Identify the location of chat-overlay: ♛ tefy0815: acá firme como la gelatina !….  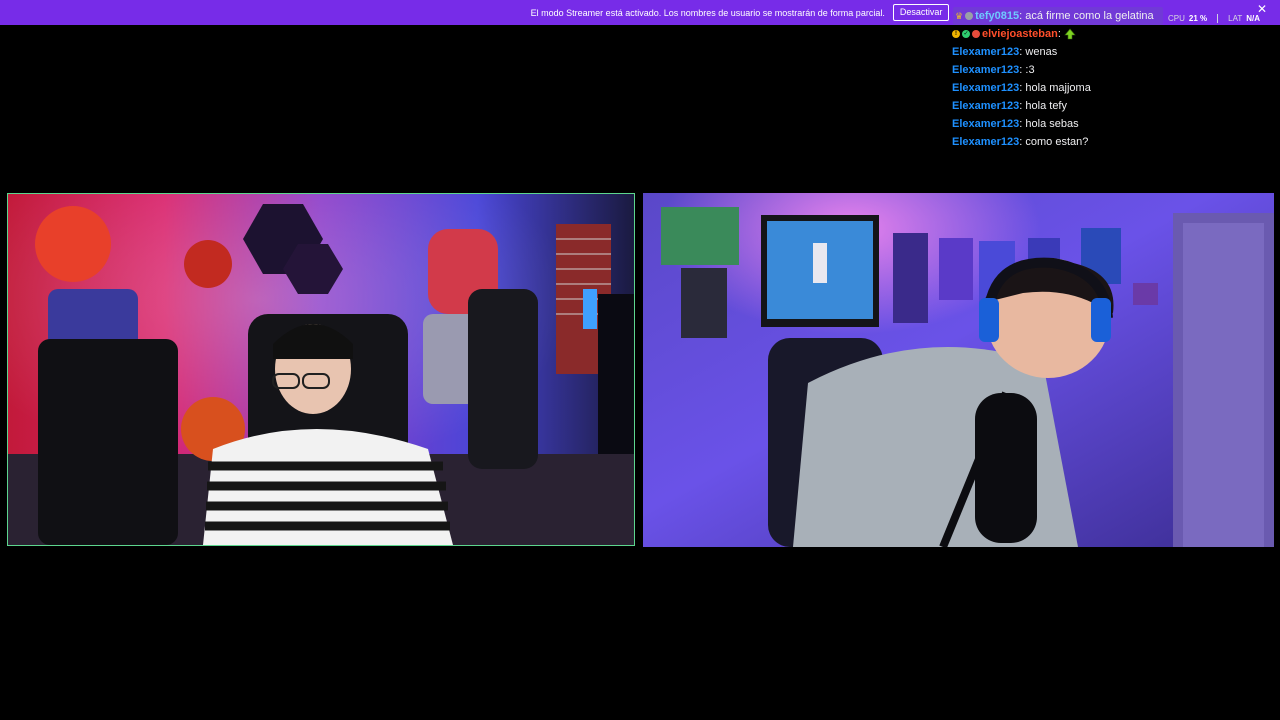
(1059, 79).